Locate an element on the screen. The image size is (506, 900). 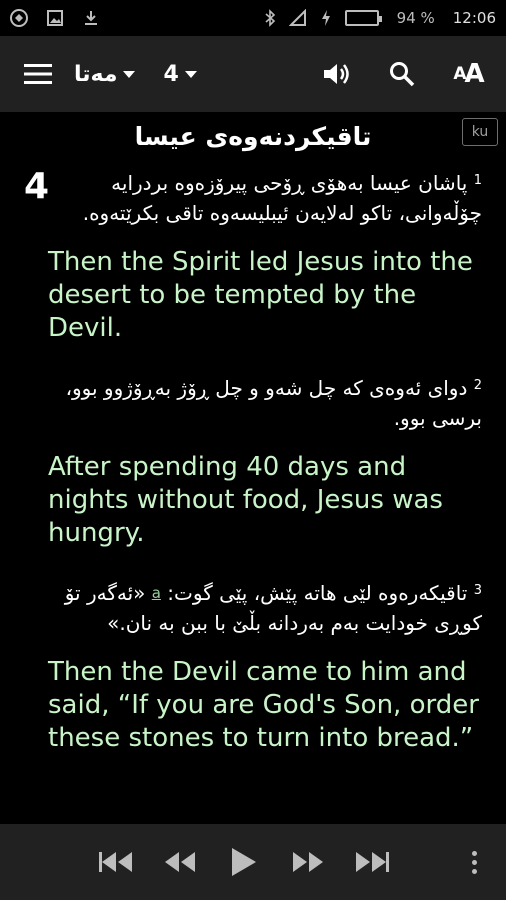
top-toolbar: مەتا 4 AA is located at coordinates (253, 74).